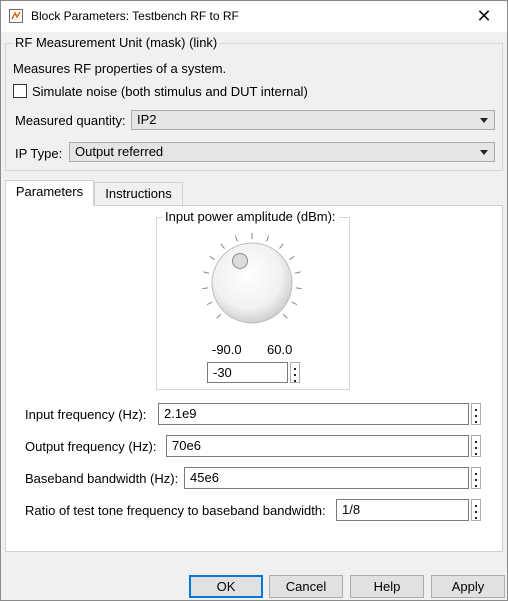  I want to click on simulate-noise-checkbox, so click(20, 91).